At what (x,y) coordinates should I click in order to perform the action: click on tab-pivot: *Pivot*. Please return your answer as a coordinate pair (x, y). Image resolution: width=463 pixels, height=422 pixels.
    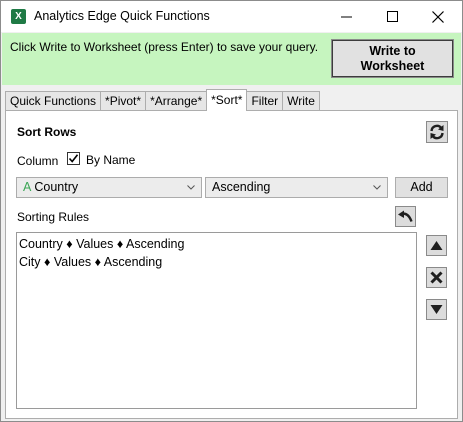
    Looking at the image, I should click on (123, 101).